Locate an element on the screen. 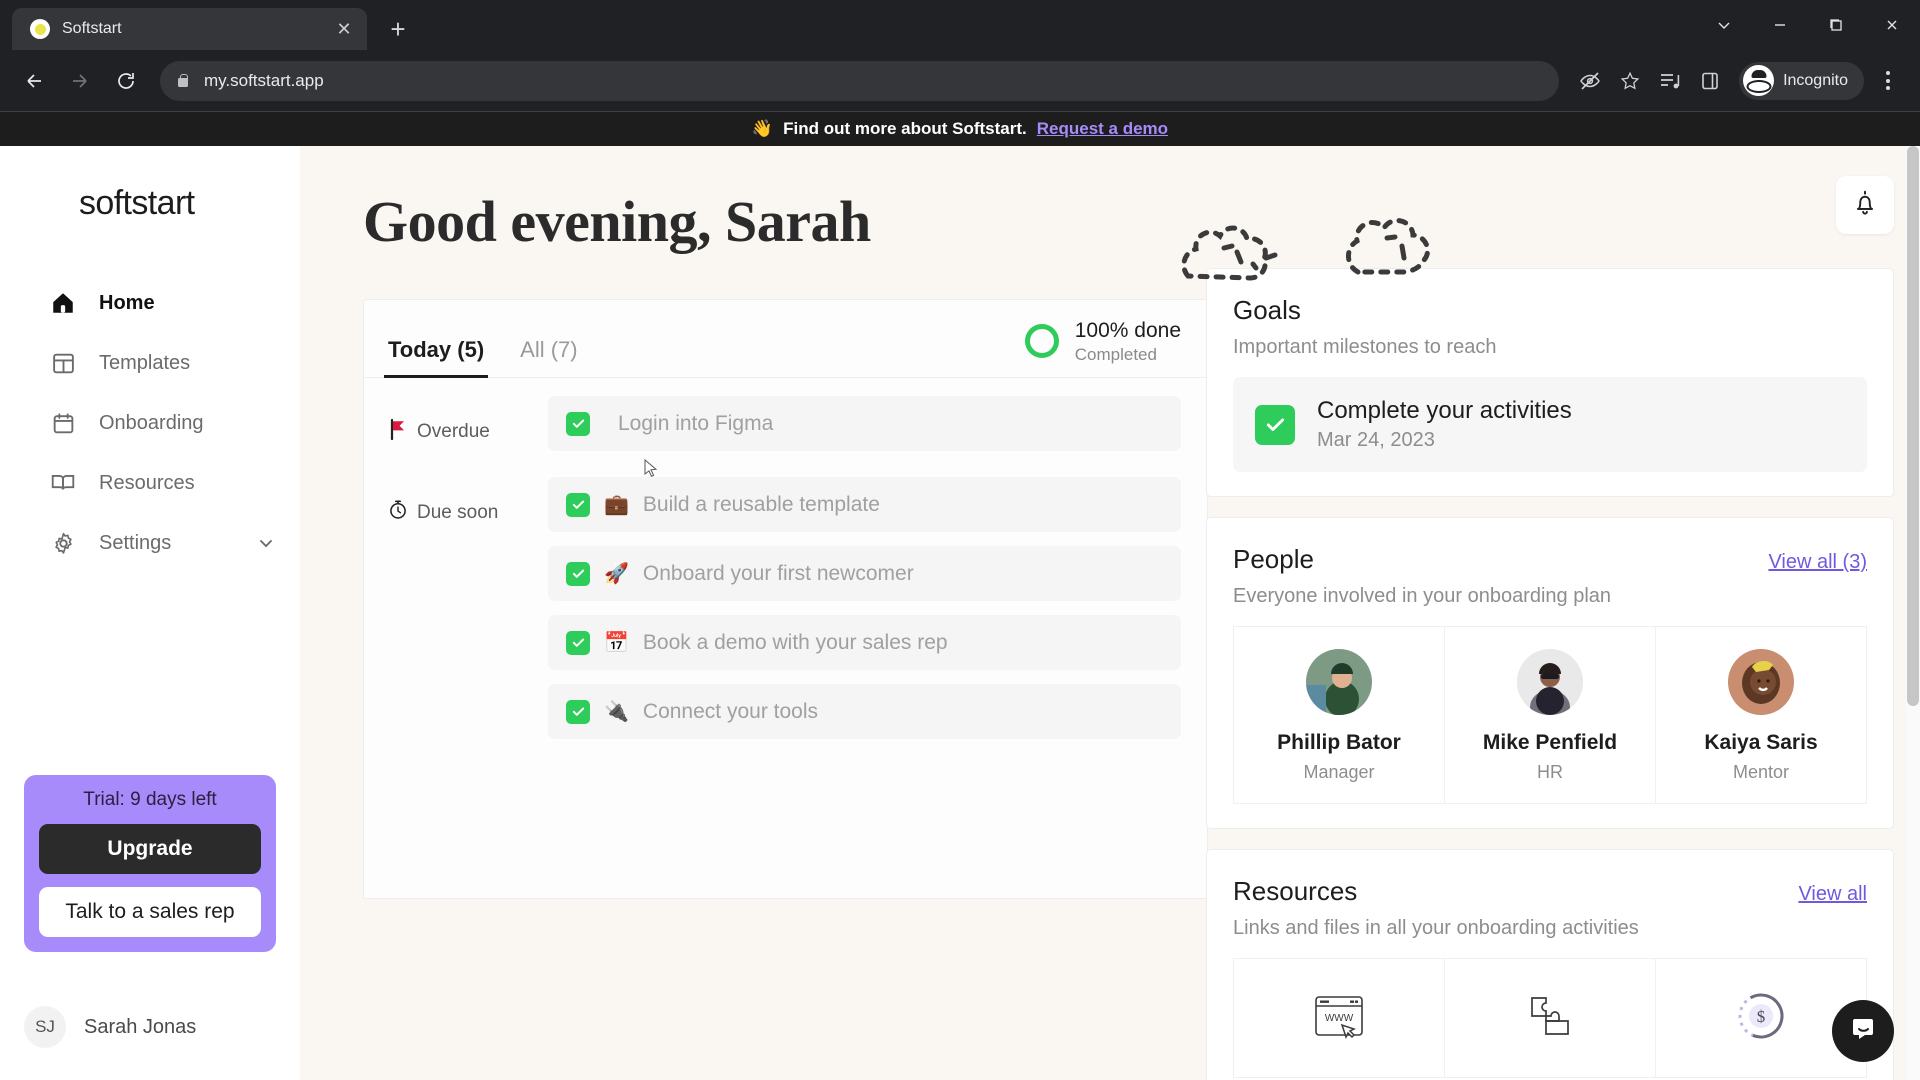 The image size is (1920, 1080). people-view-all-link: View all (3) is located at coordinates (1817, 562).